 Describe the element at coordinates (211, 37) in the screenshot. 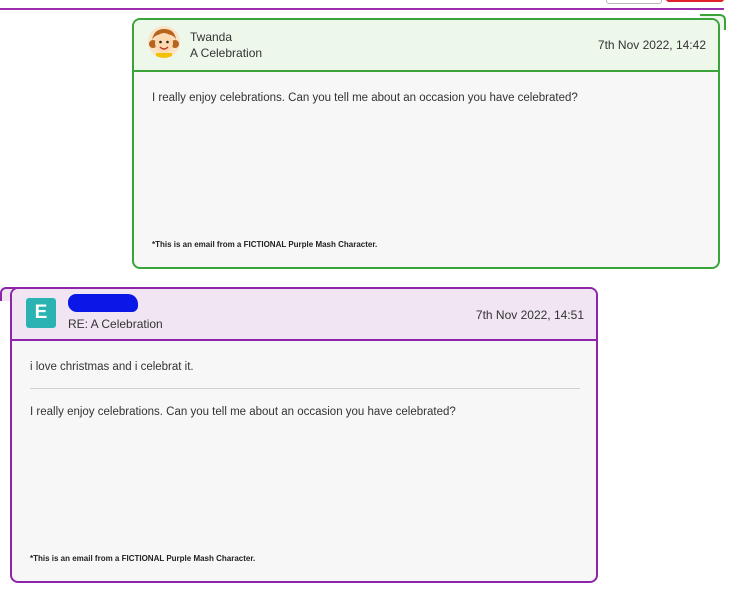

I see `sender-name: Twanda` at that location.